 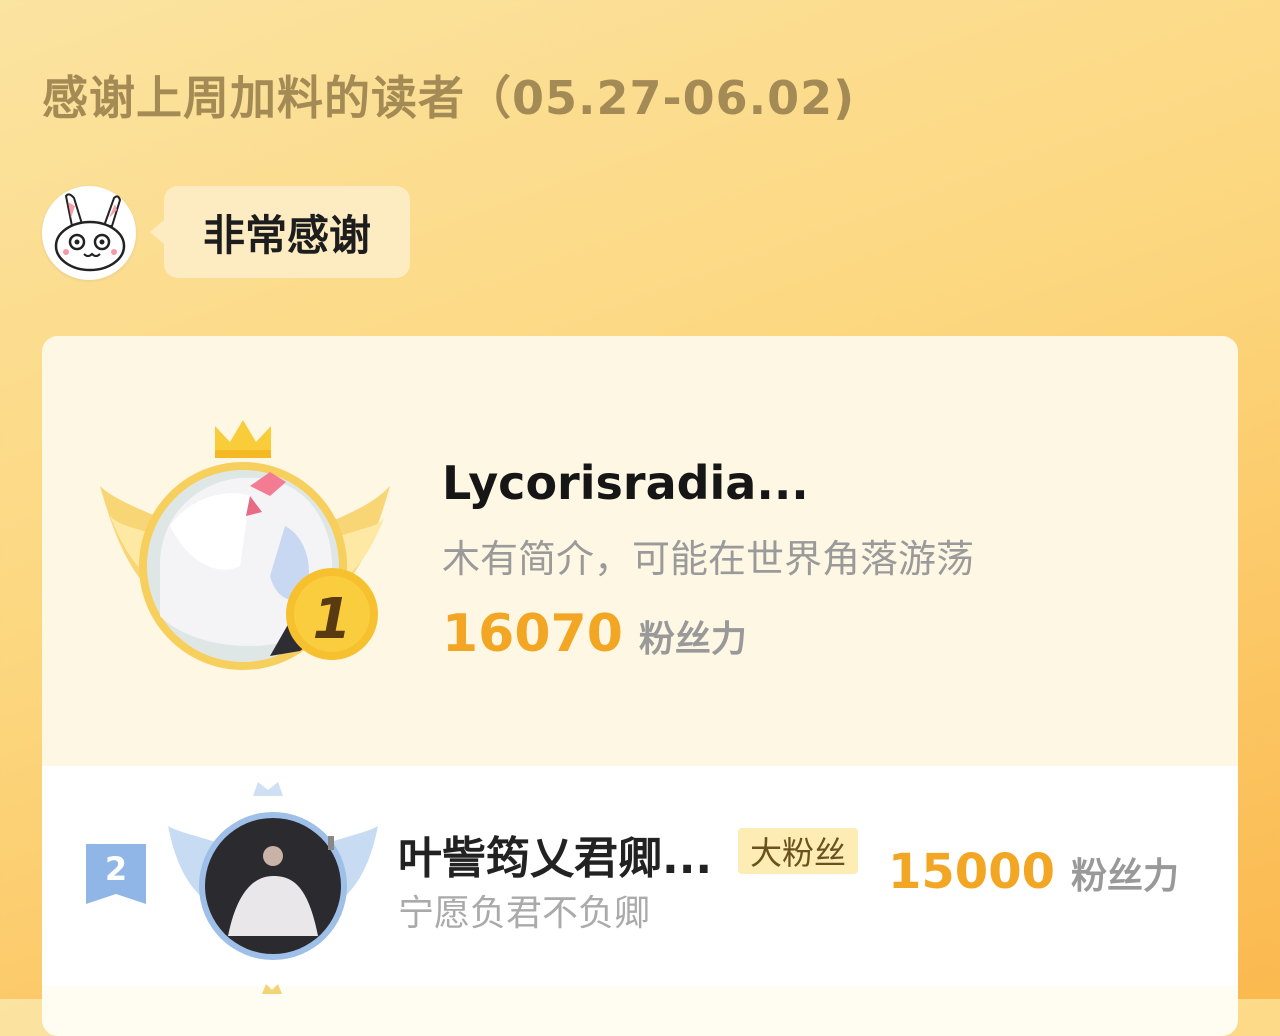 What do you see at coordinates (692, 639) in the screenshot?
I see `first-place-score-unit: 粉丝力` at bounding box center [692, 639].